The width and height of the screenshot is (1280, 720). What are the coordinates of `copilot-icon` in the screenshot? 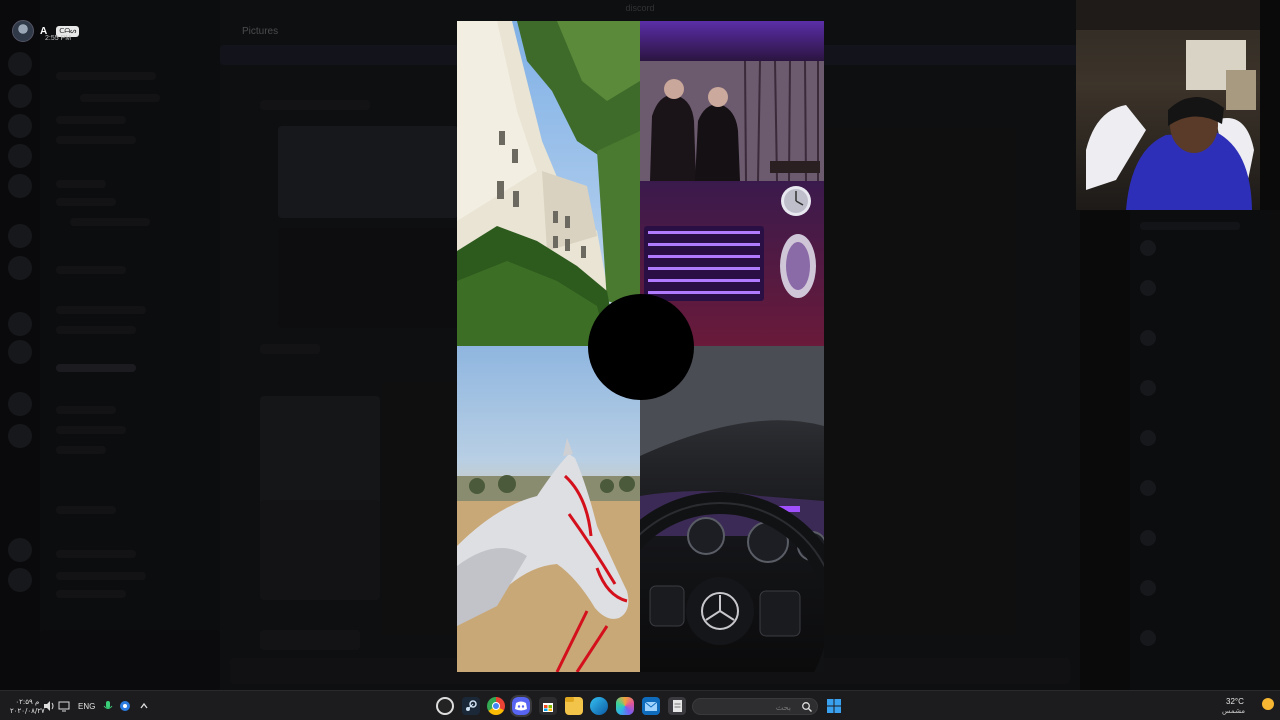 It's located at (625, 706).